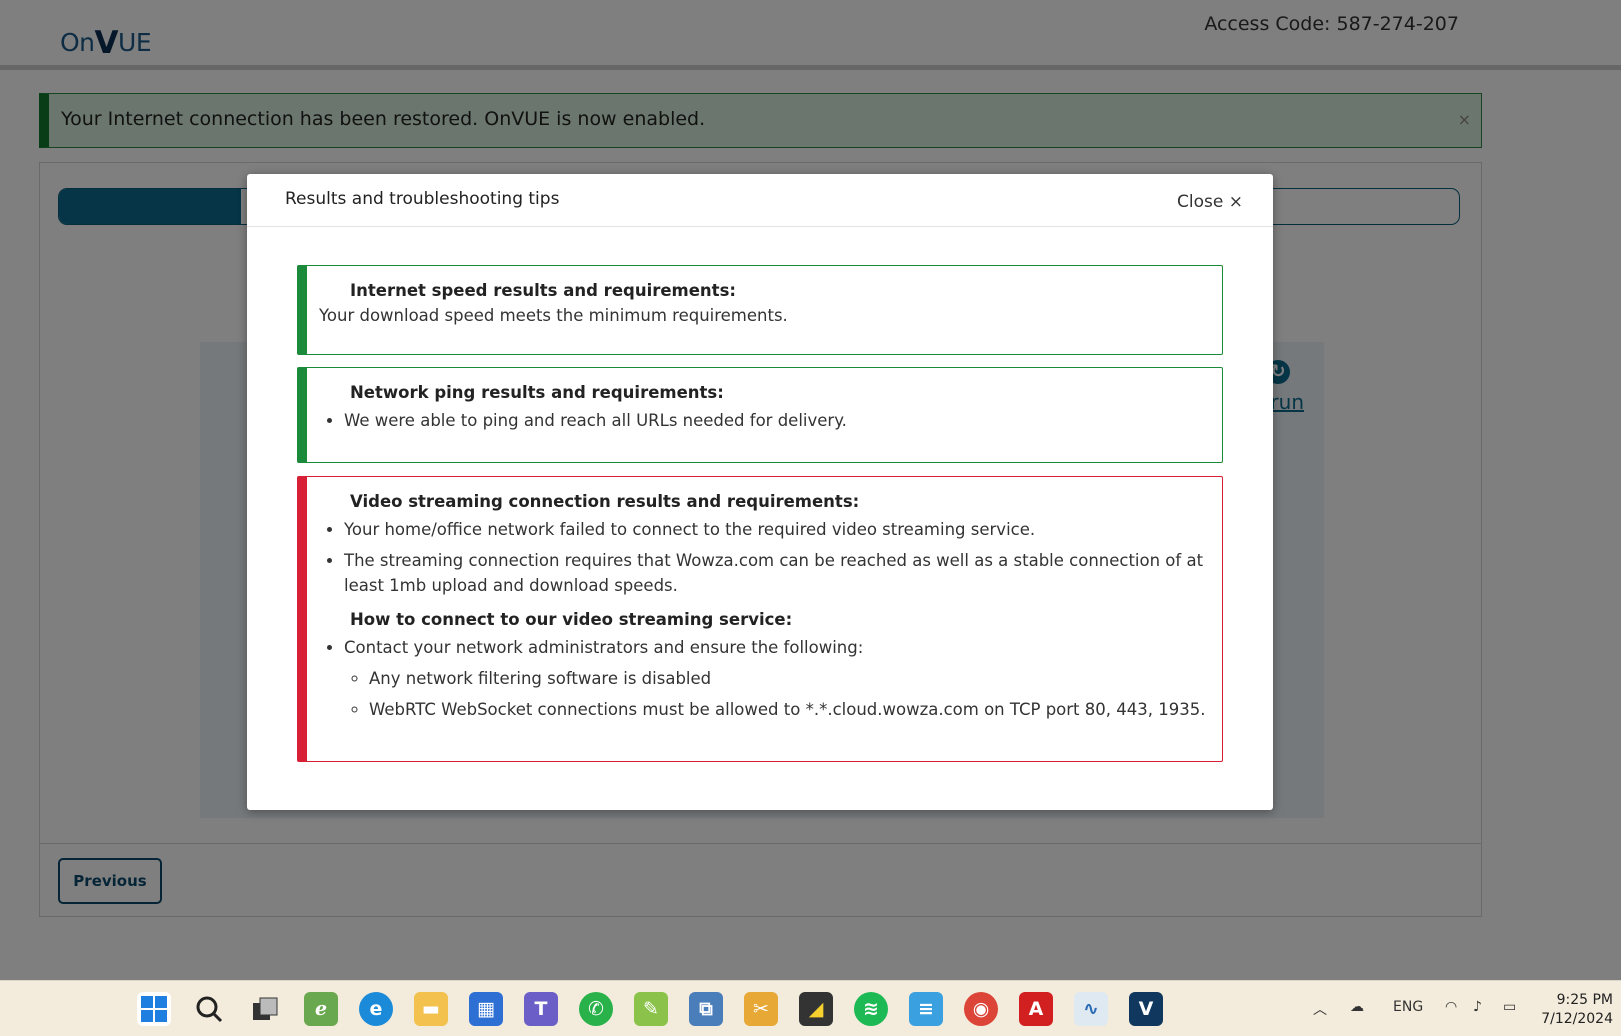 The width and height of the screenshot is (1621, 1036). What do you see at coordinates (1320, 1009) in the screenshot?
I see `chevron-up-icon: ︿` at bounding box center [1320, 1009].